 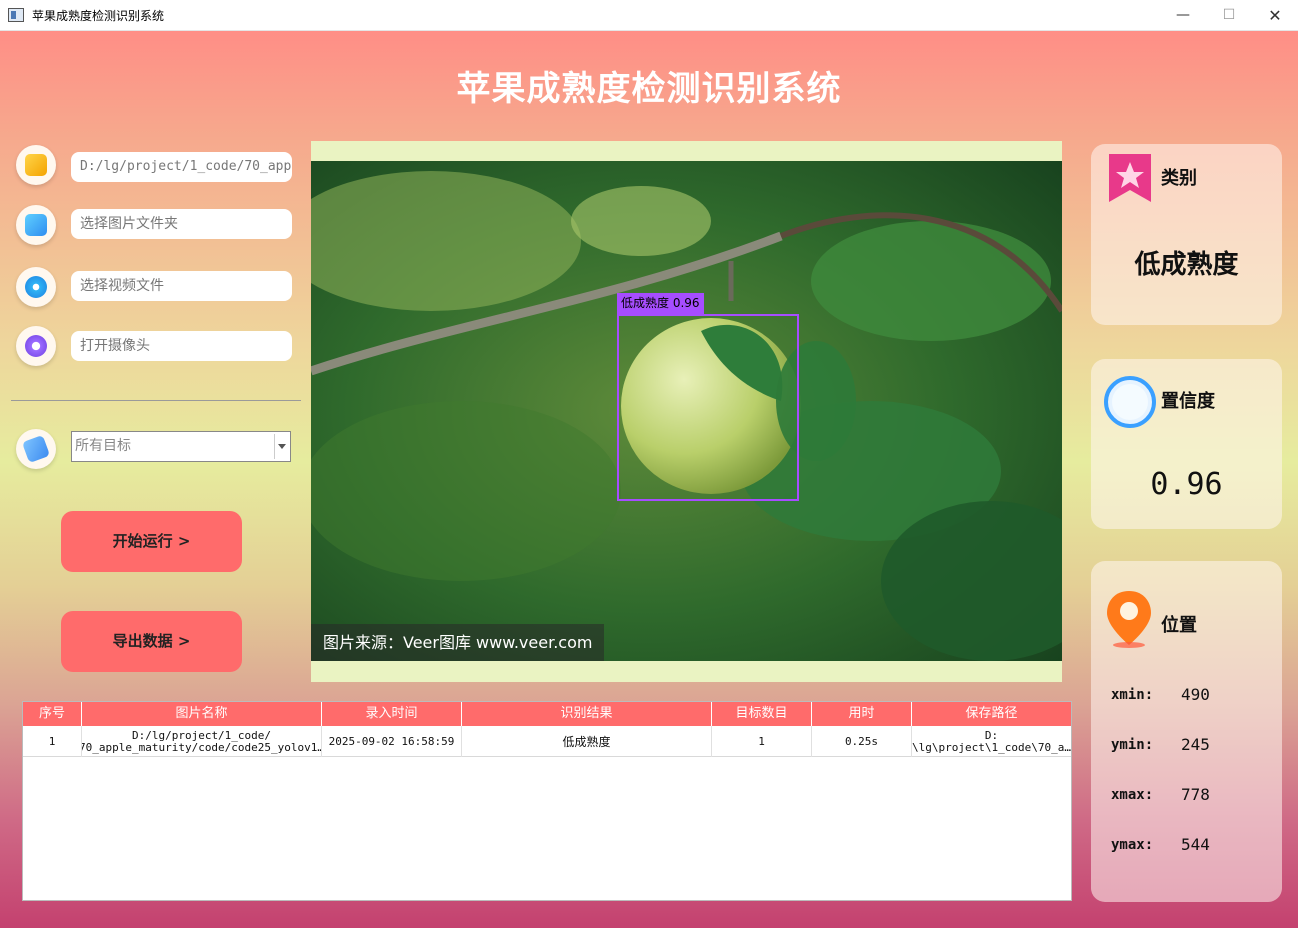 What do you see at coordinates (762, 714) in the screenshot?
I see `col-count: 目标数目` at bounding box center [762, 714].